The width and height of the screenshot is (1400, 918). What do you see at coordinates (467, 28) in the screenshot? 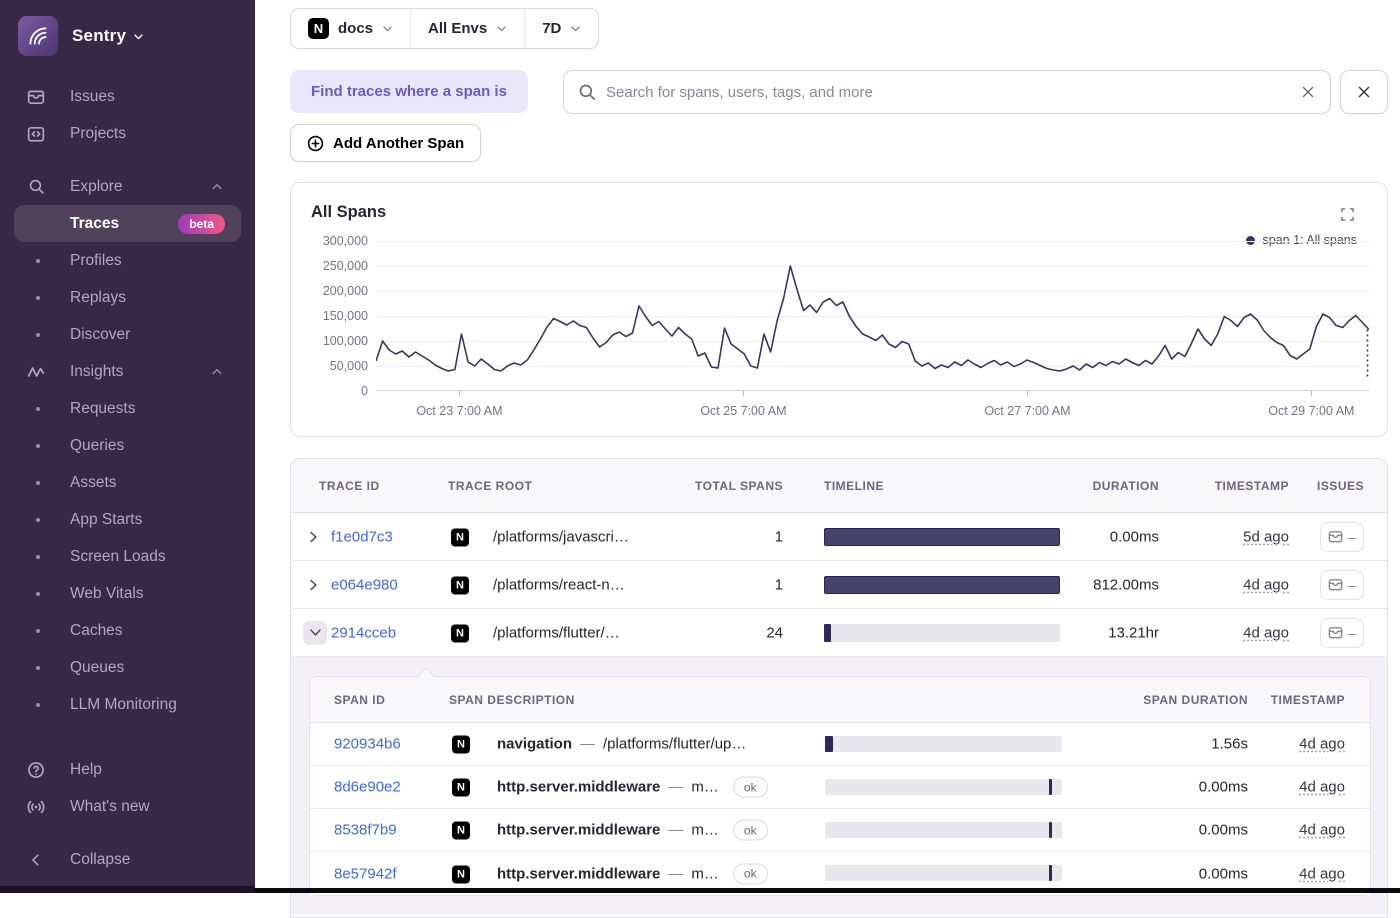
I see `environment-filter: All Envs` at bounding box center [467, 28].